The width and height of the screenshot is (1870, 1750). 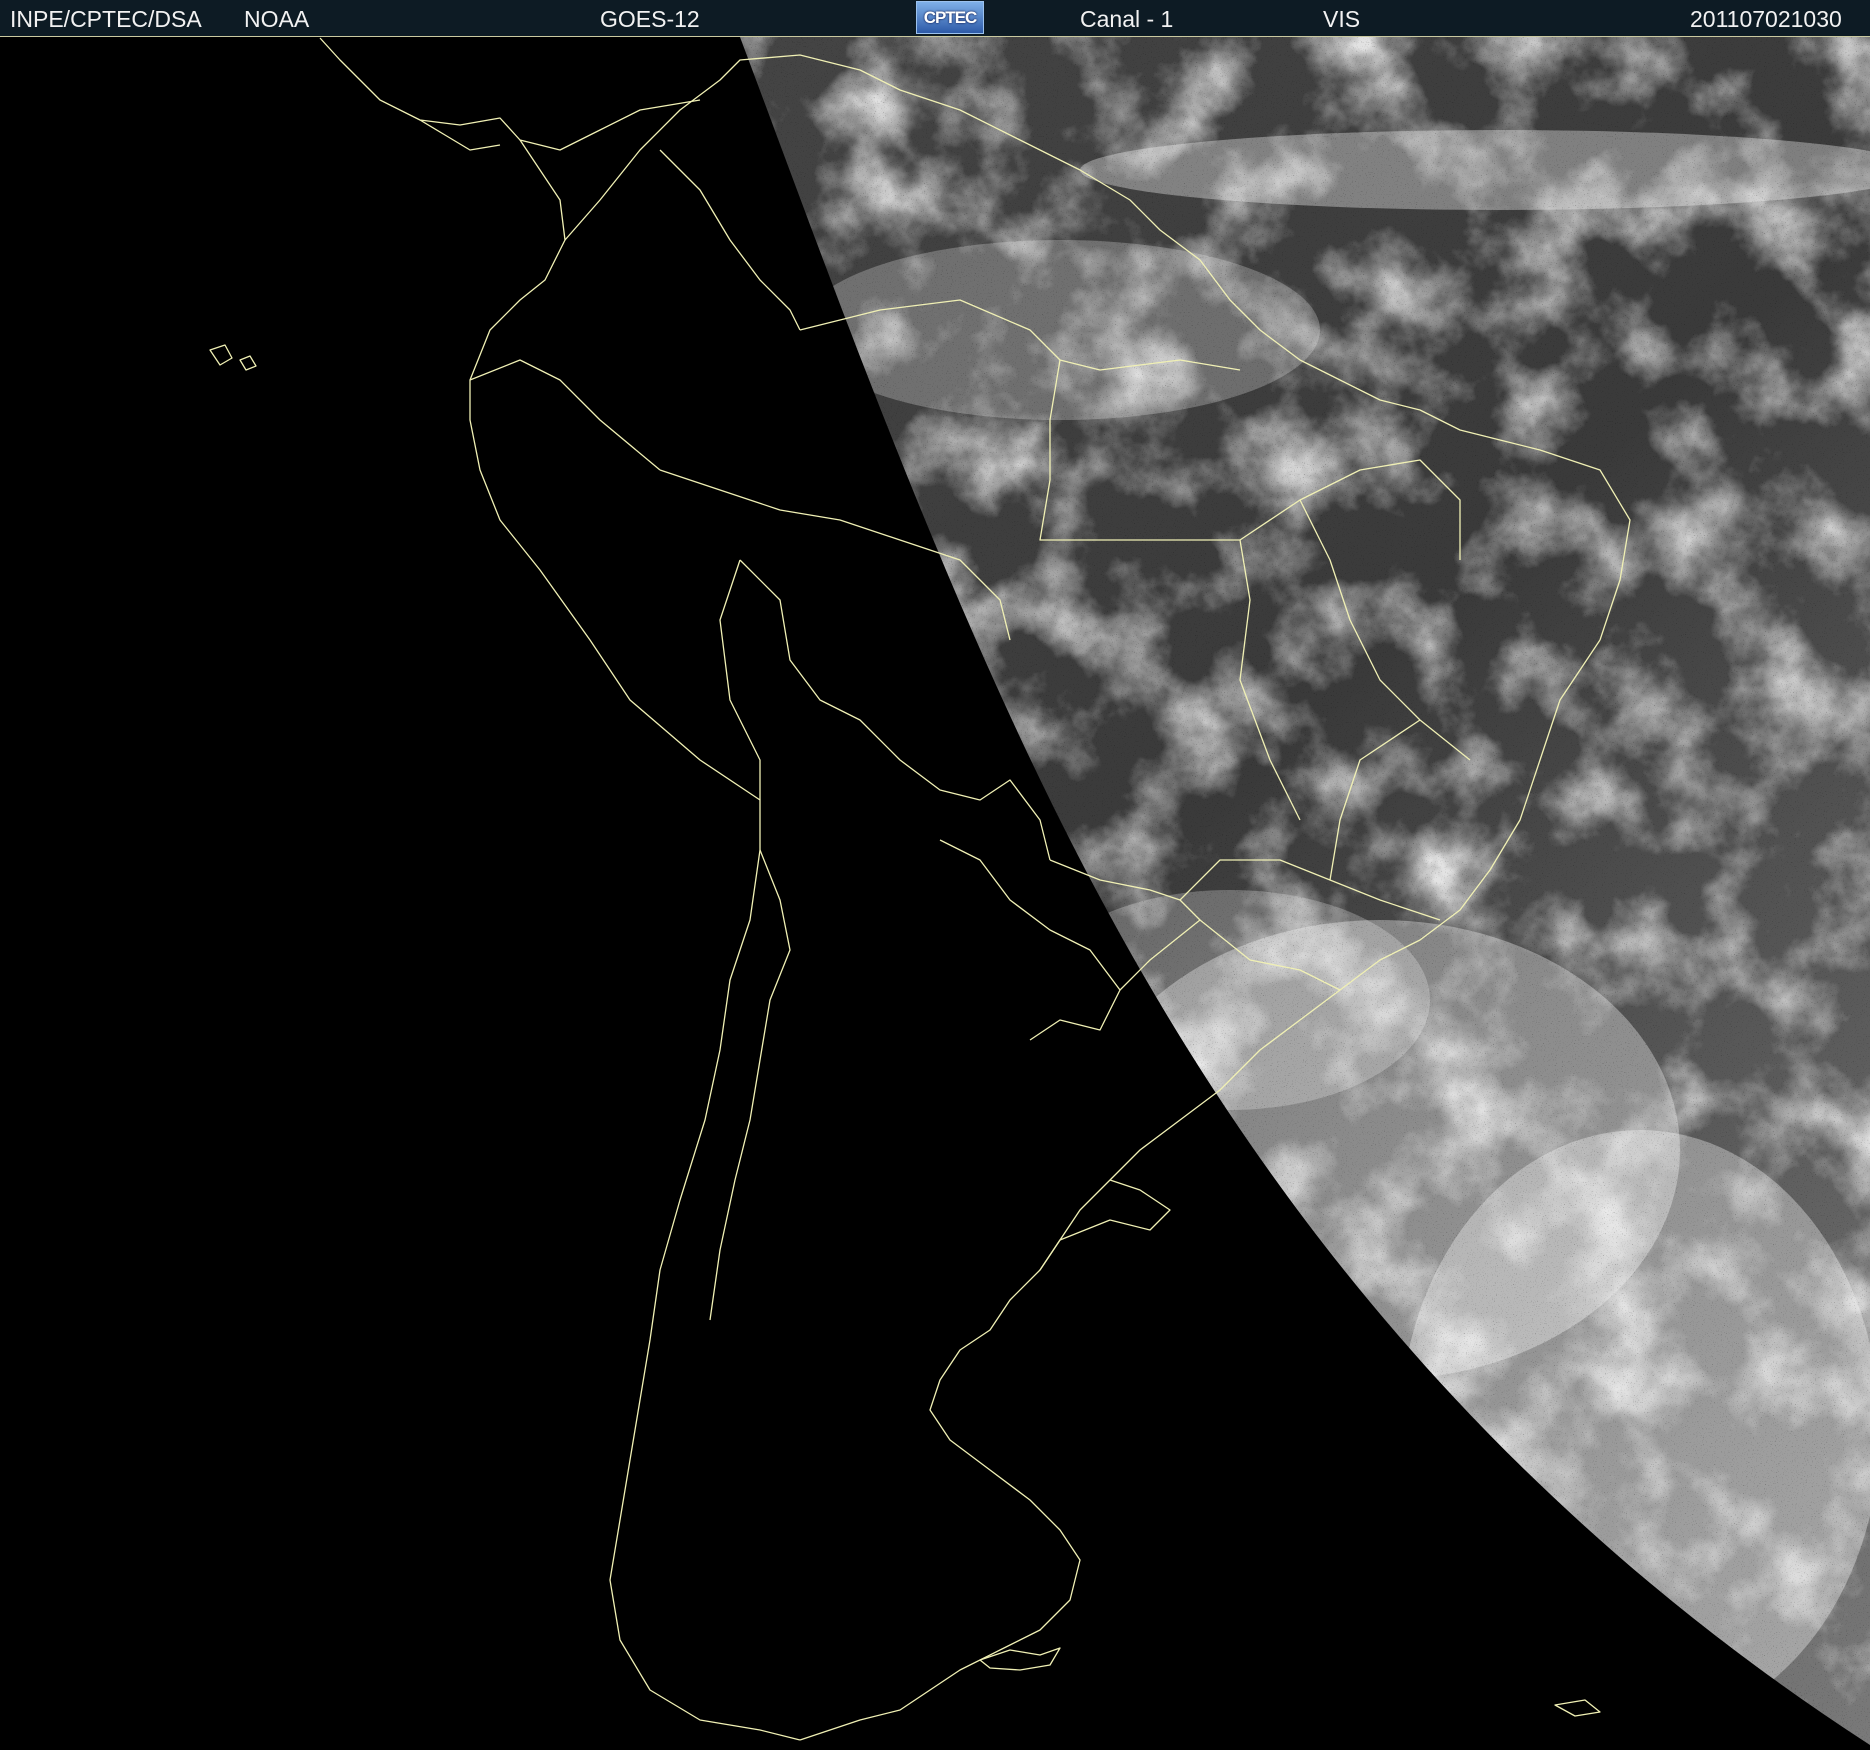 I want to click on cptec-logo: CPTEC, so click(x=950, y=17).